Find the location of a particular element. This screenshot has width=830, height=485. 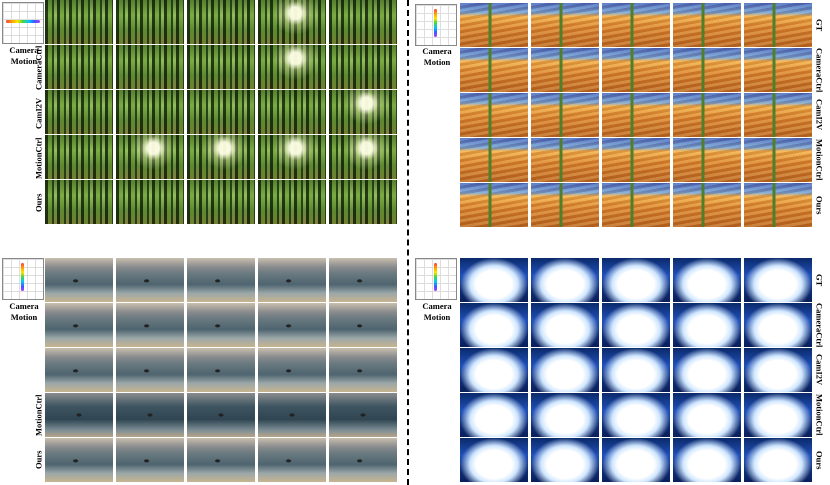

panel-divider is located at coordinates (408, 242).